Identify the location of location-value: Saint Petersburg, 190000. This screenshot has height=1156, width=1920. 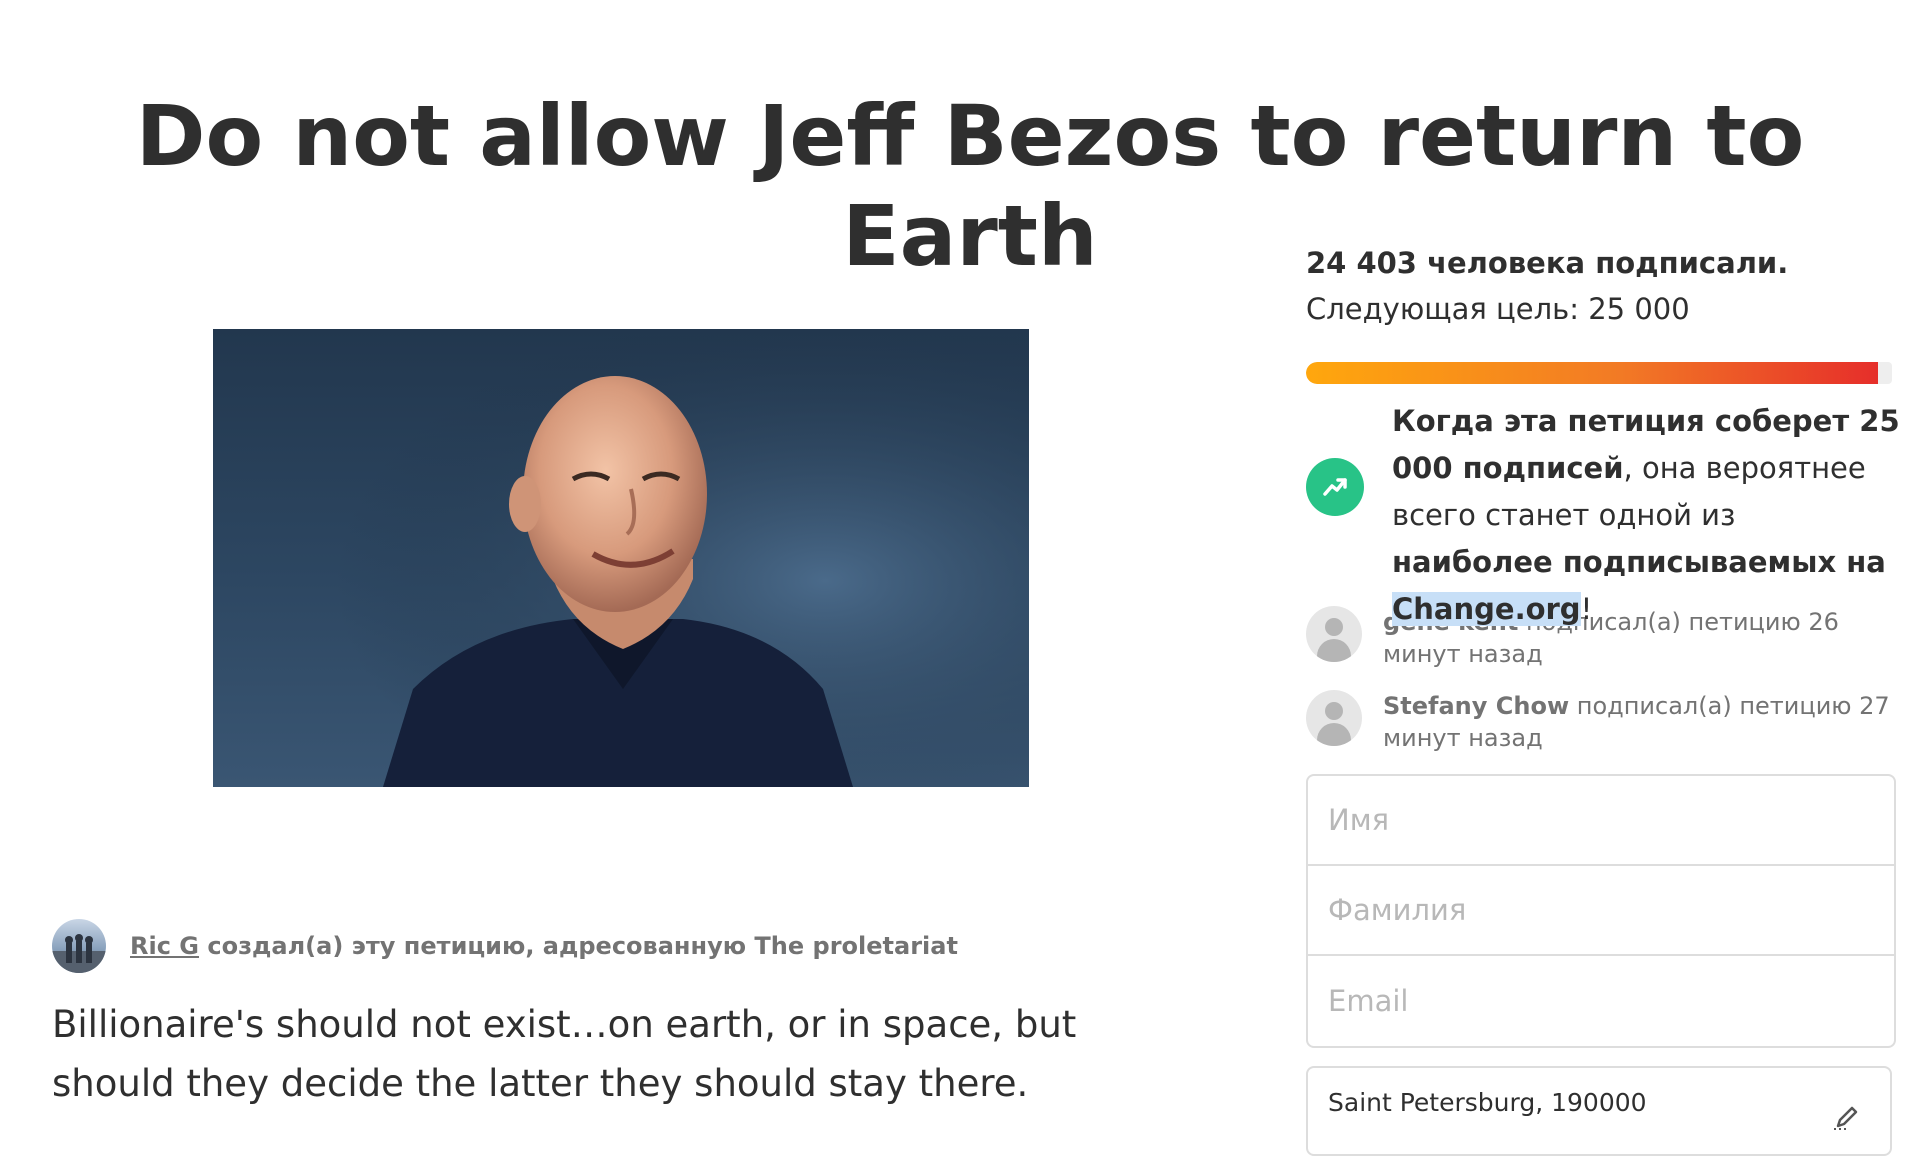
(1487, 1102).